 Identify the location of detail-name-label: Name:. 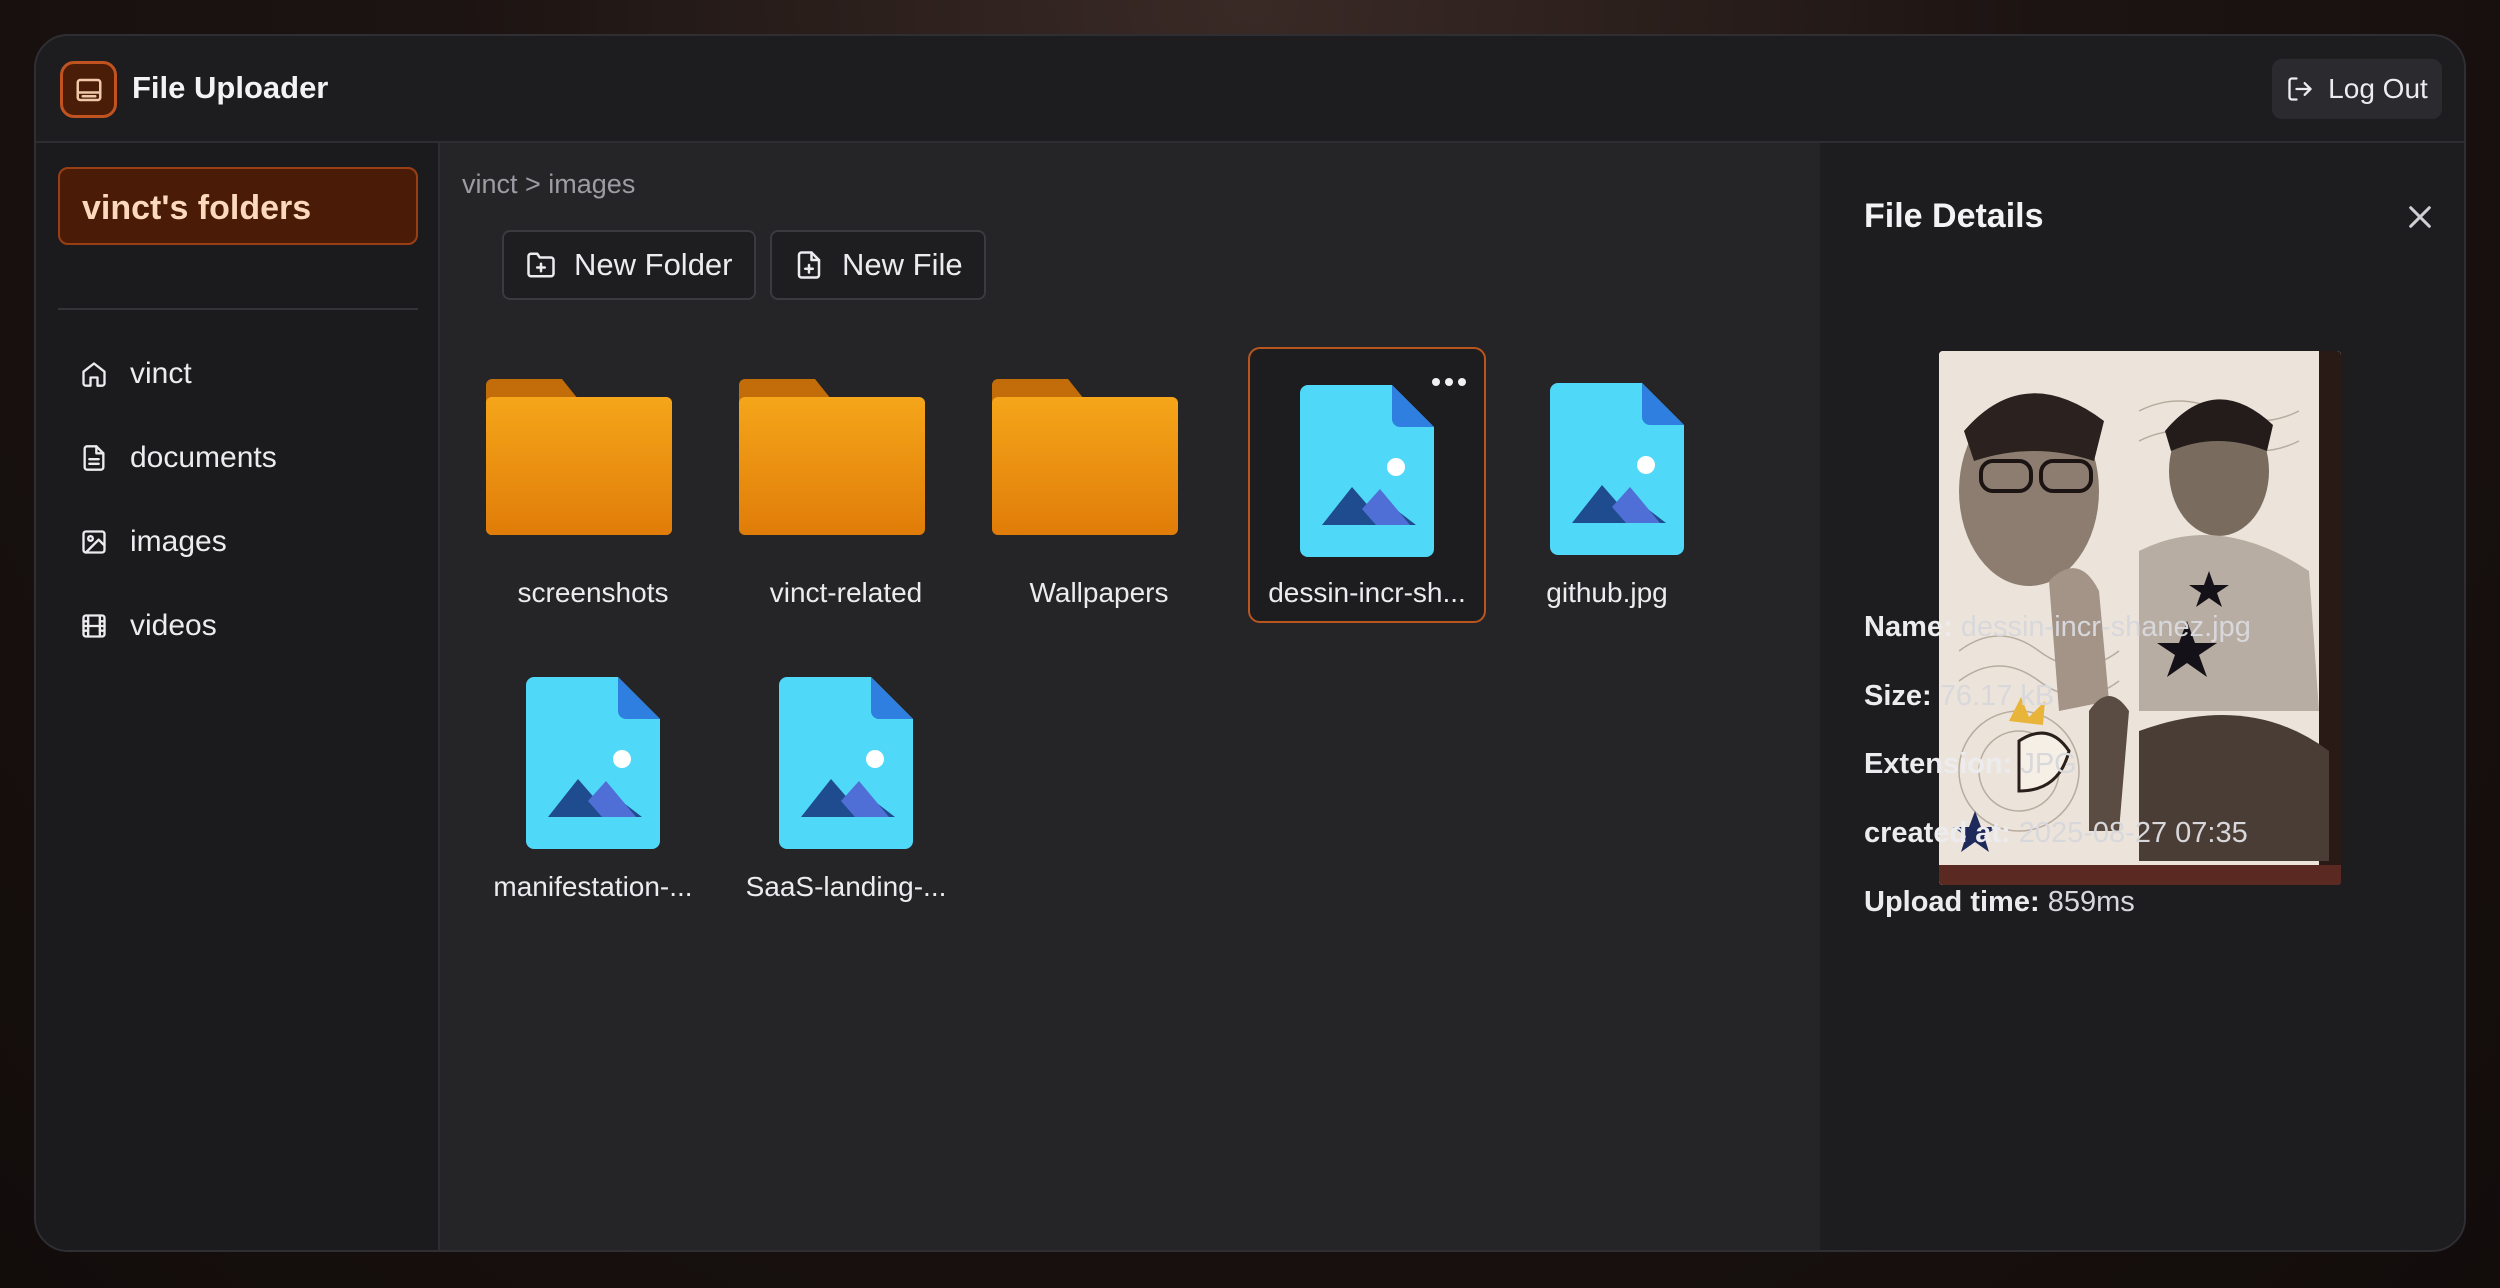
(1908, 627).